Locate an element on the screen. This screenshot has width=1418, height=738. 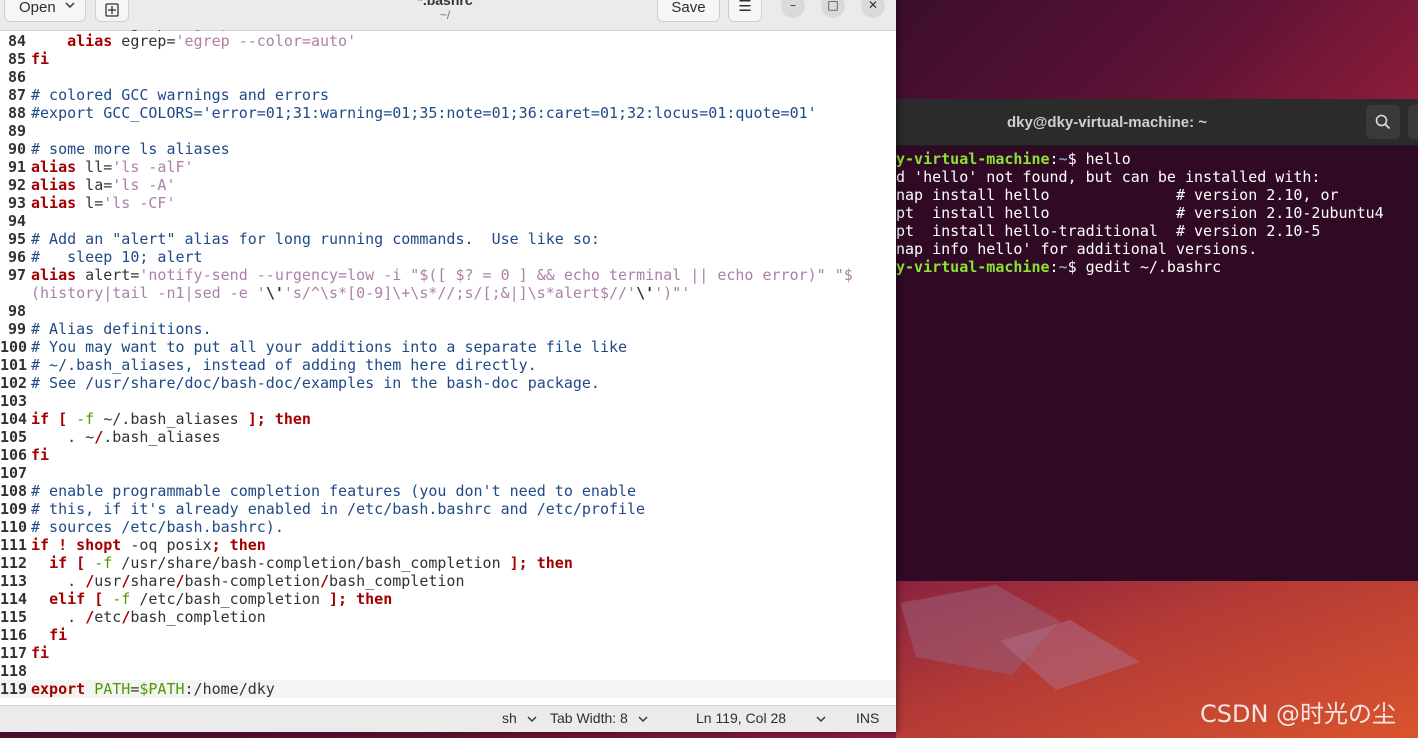
code-text: alias ll='ls -alF' is located at coordinates (112, 167).